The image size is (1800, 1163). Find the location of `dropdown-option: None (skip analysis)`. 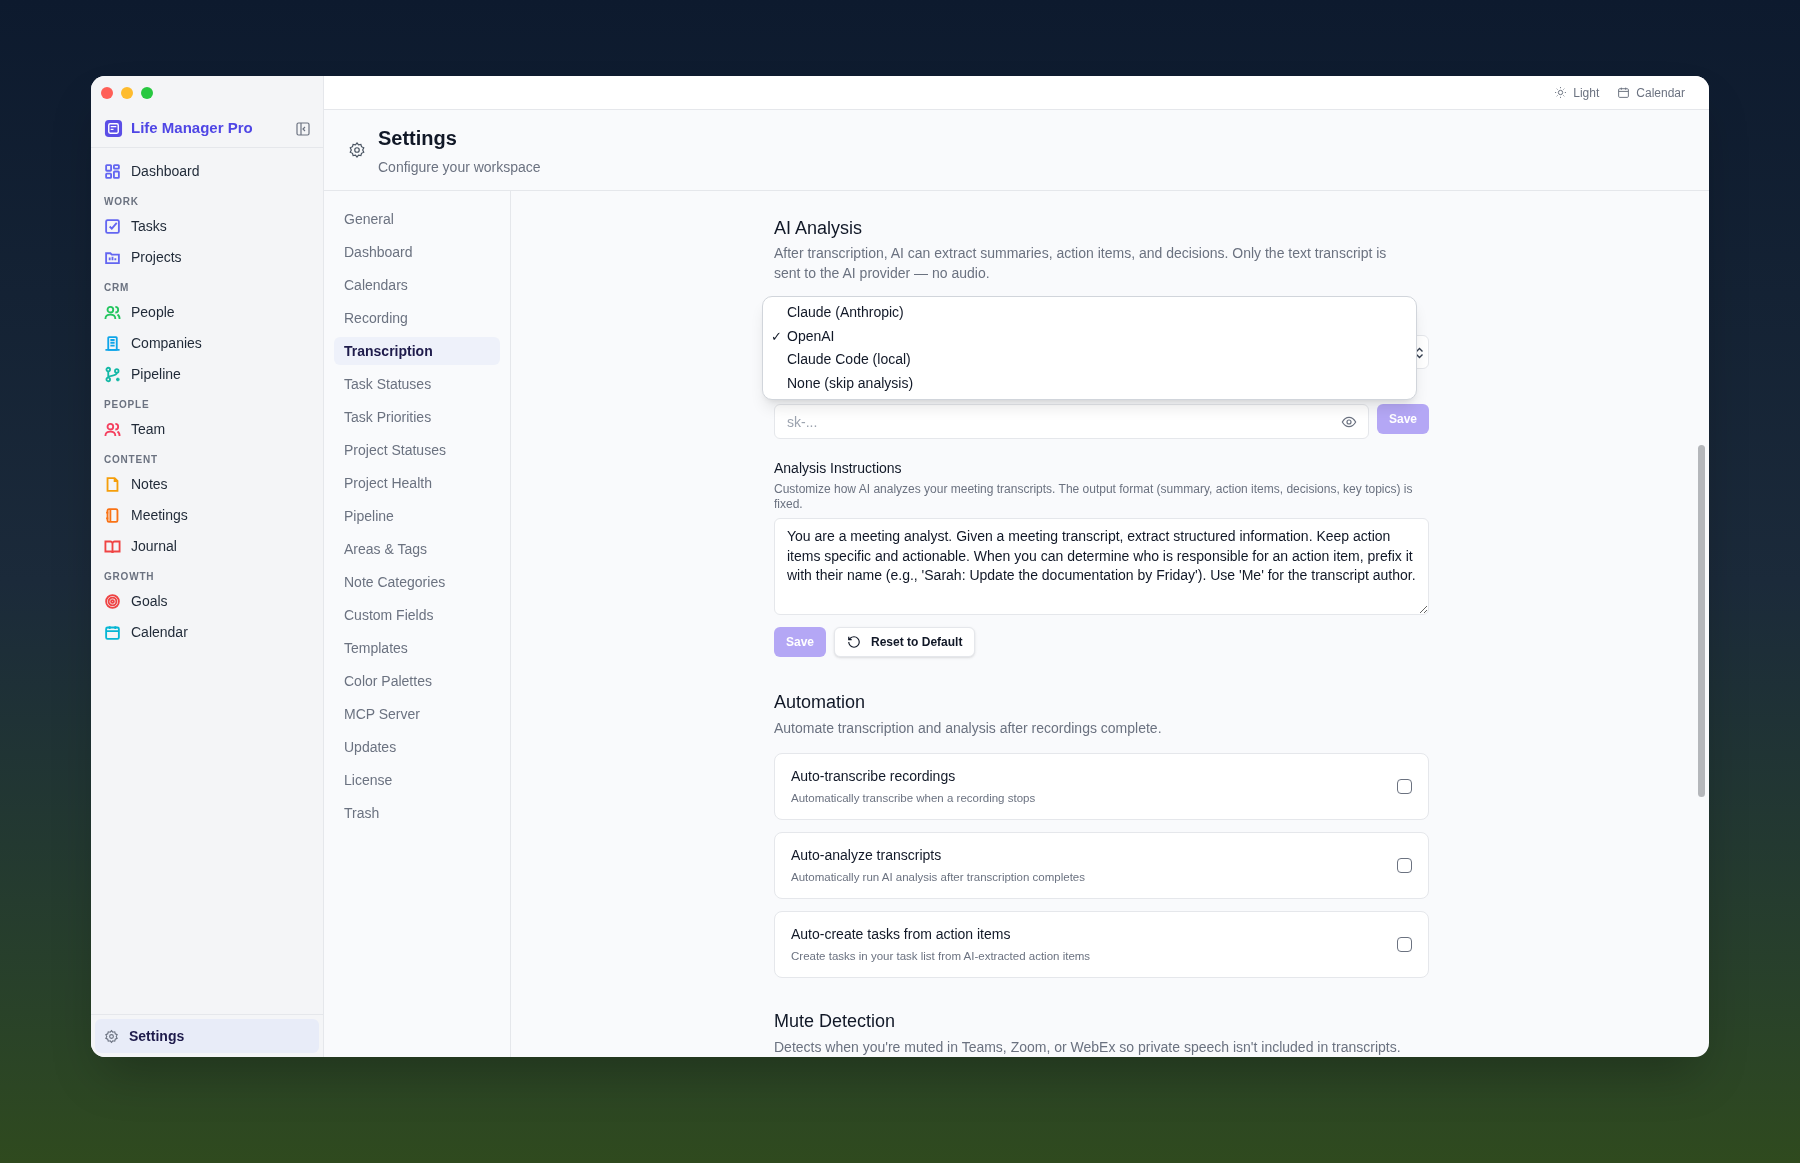

dropdown-option: None (skip analysis) is located at coordinates (1089, 383).